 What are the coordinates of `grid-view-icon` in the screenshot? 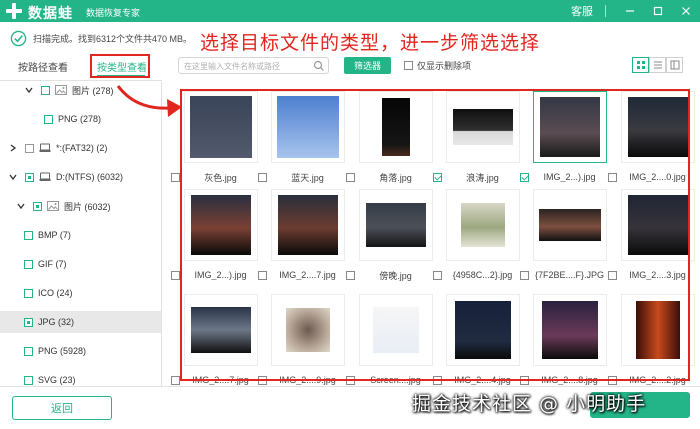 It's located at (640, 65).